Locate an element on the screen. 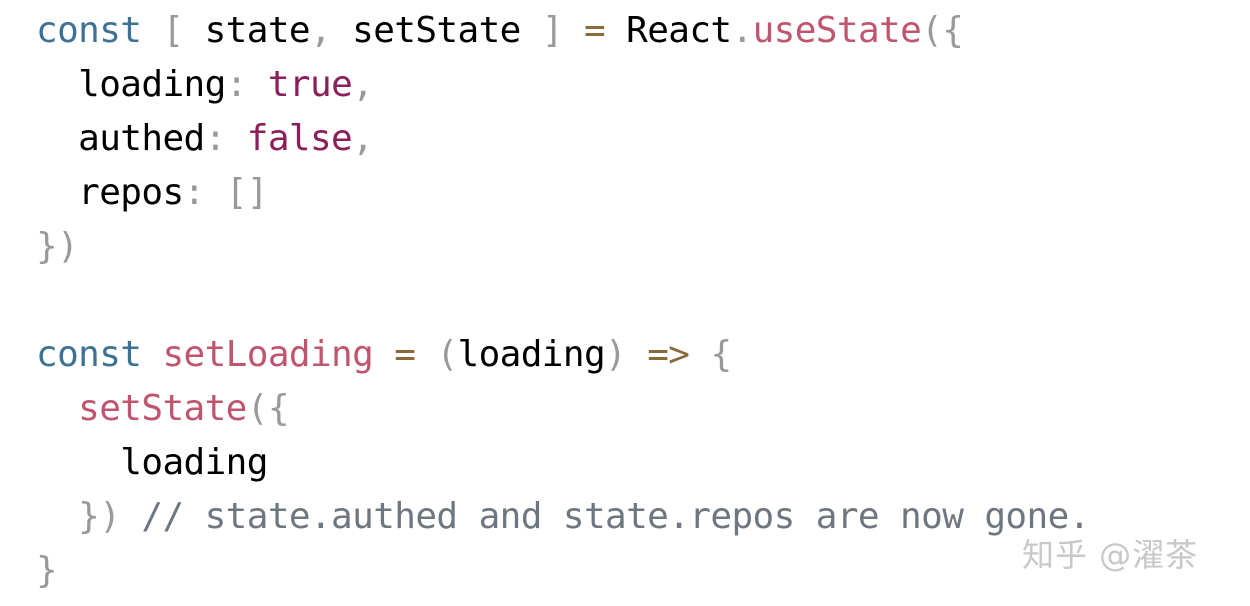 Image resolution: width=1250 pixels, height=606 pixels. operator-arrow: => is located at coordinates (668, 354).